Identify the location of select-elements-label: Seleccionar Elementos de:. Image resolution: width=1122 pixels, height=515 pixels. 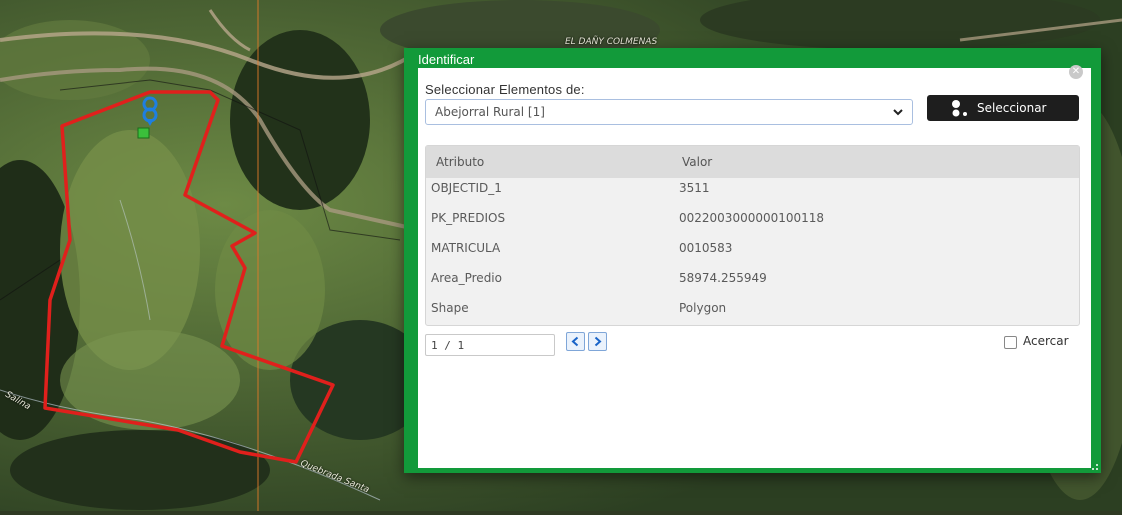
(505, 89).